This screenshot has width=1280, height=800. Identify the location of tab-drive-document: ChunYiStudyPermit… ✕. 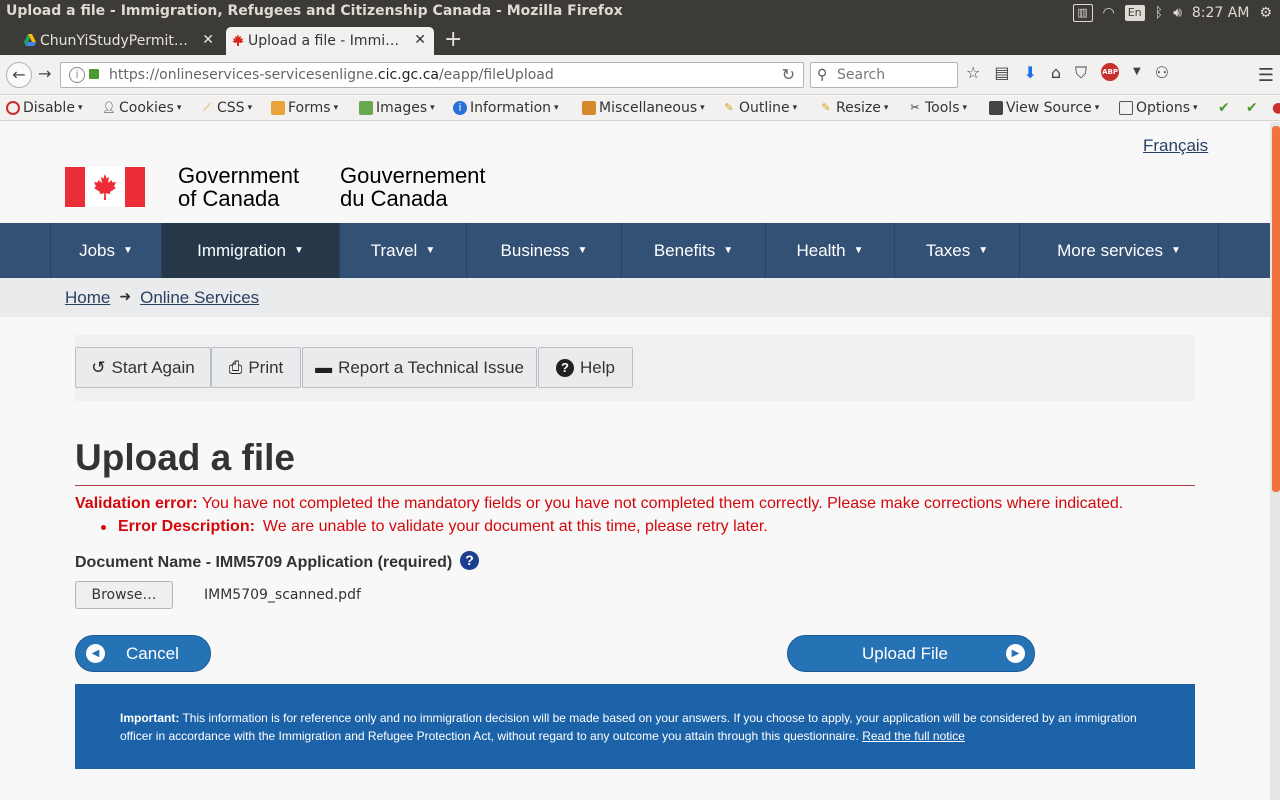
(120, 41).